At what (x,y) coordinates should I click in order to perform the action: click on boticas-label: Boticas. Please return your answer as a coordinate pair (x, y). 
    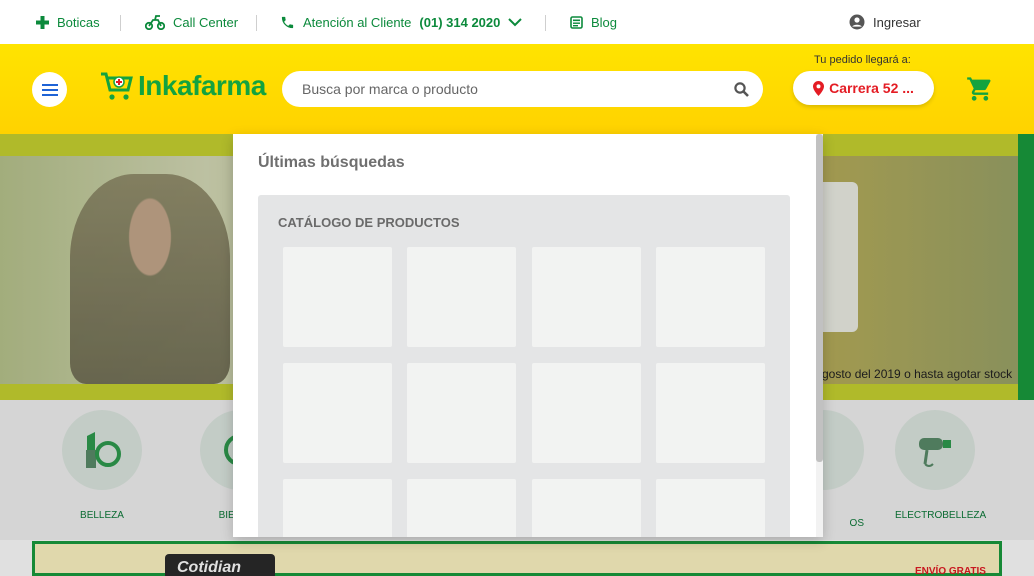
    Looking at the image, I should click on (78, 22).